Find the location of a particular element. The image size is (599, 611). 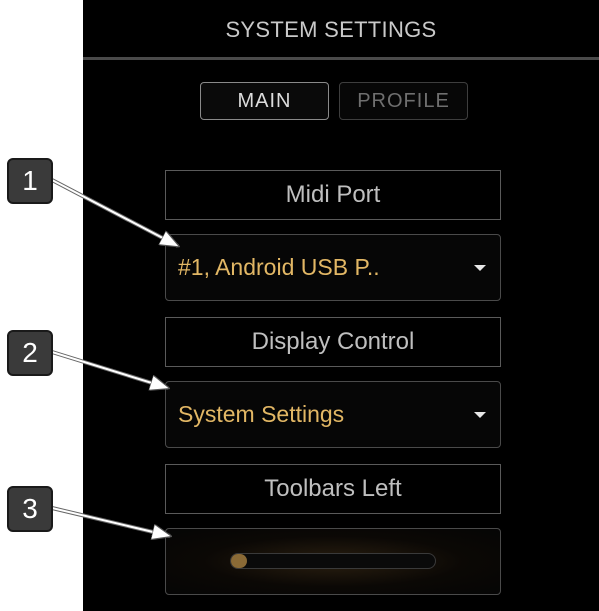

callout-badge-3: 3 is located at coordinates (30, 509).